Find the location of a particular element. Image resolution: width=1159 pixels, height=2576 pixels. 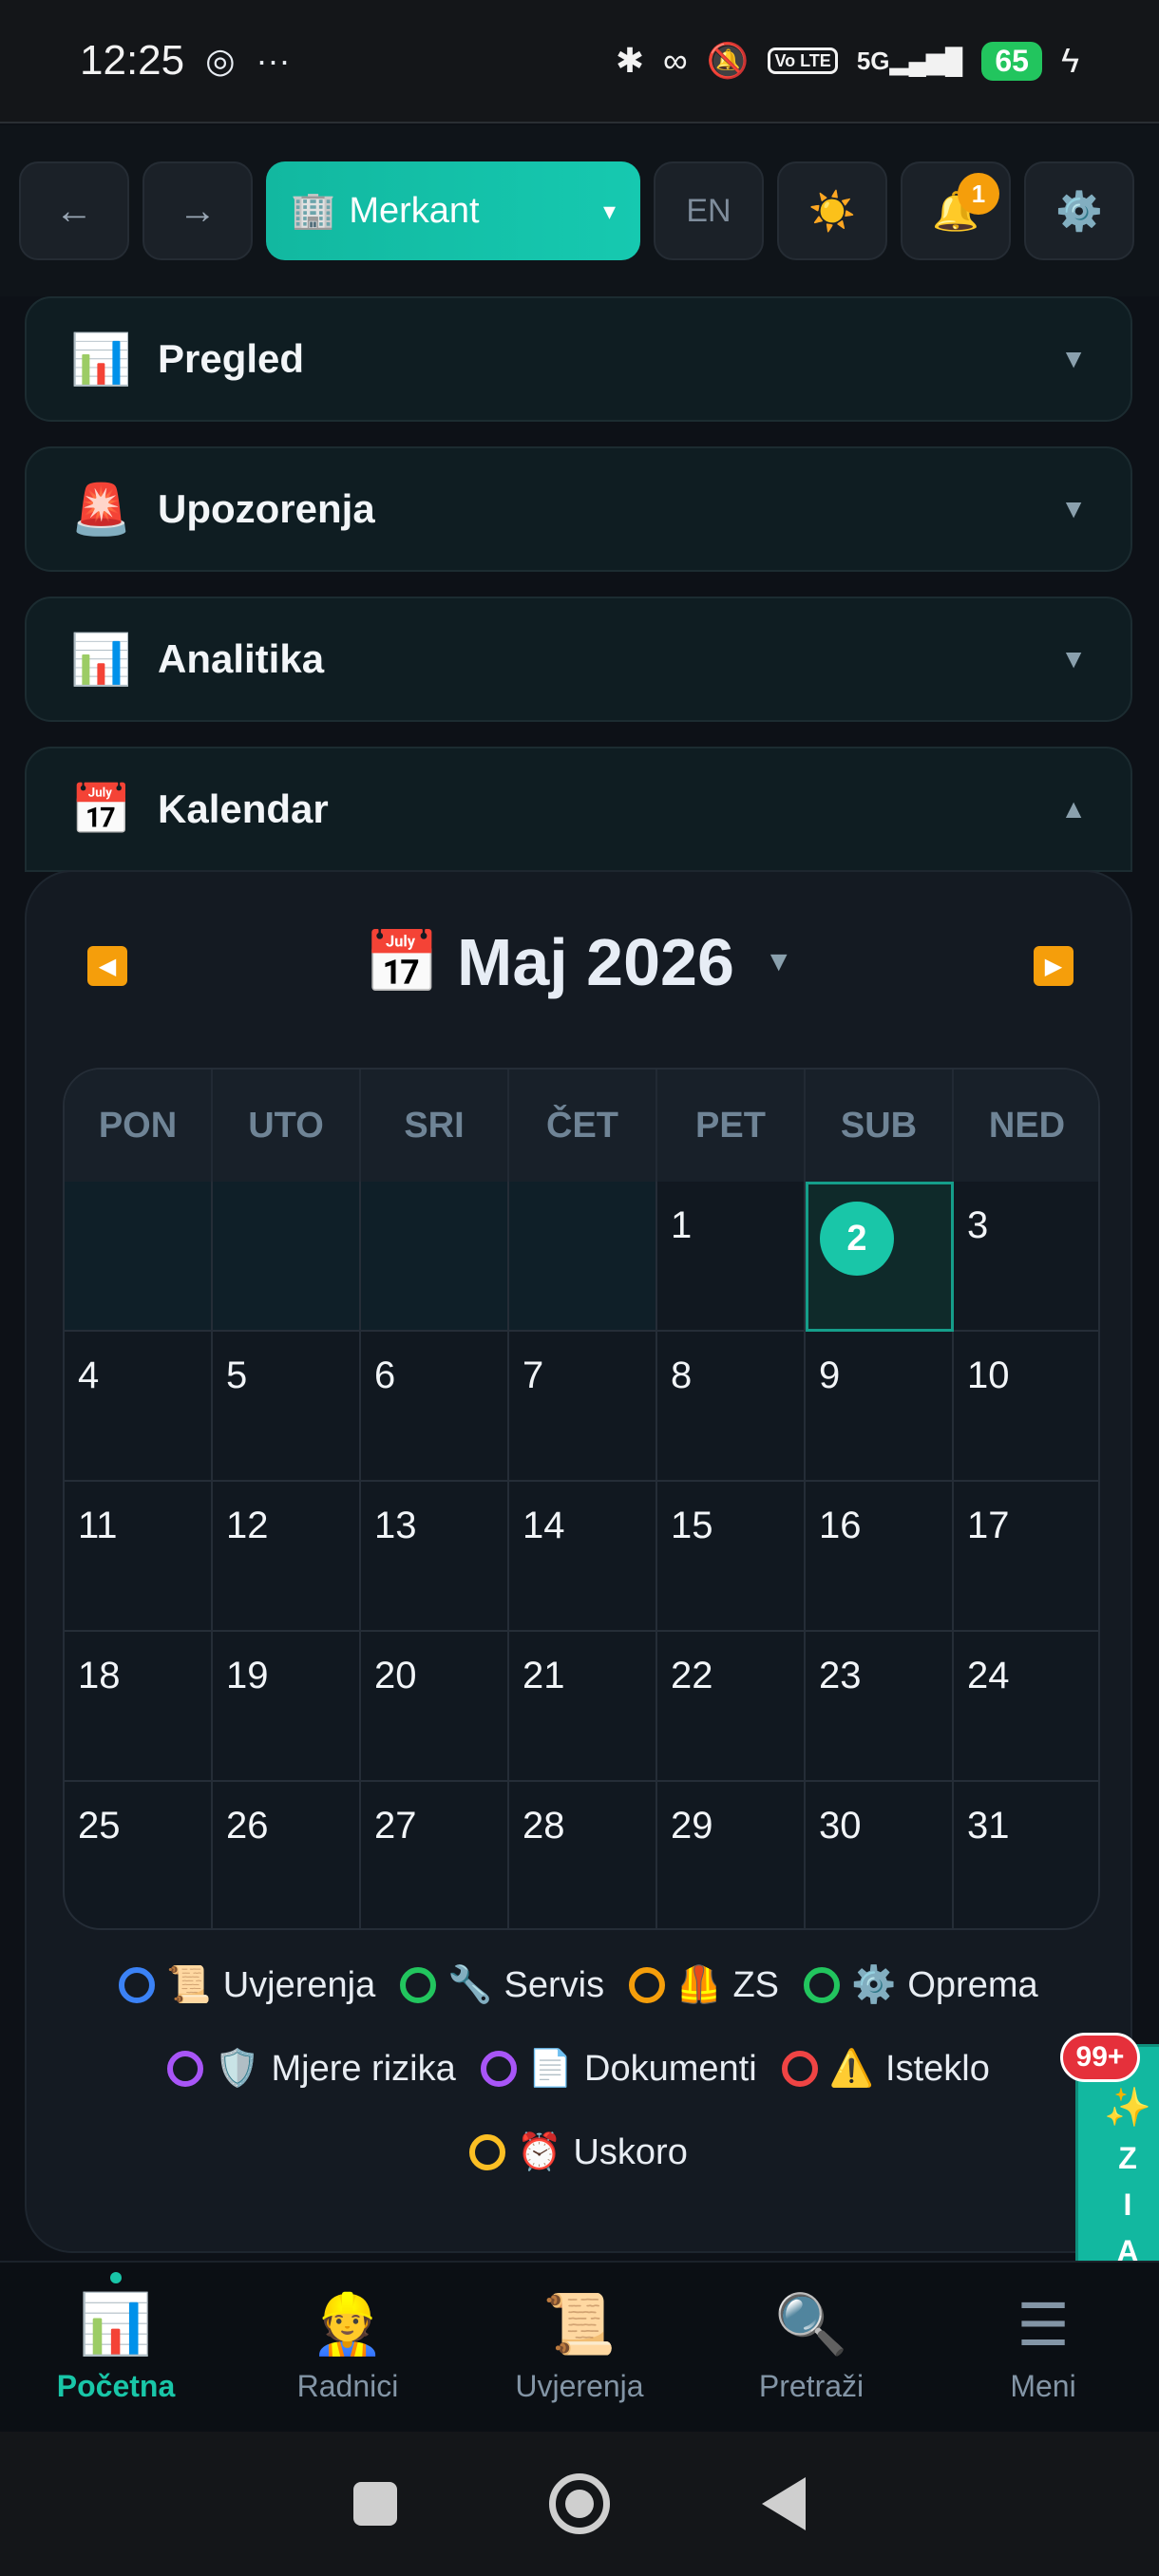

section-title: Pregled is located at coordinates (231, 358).